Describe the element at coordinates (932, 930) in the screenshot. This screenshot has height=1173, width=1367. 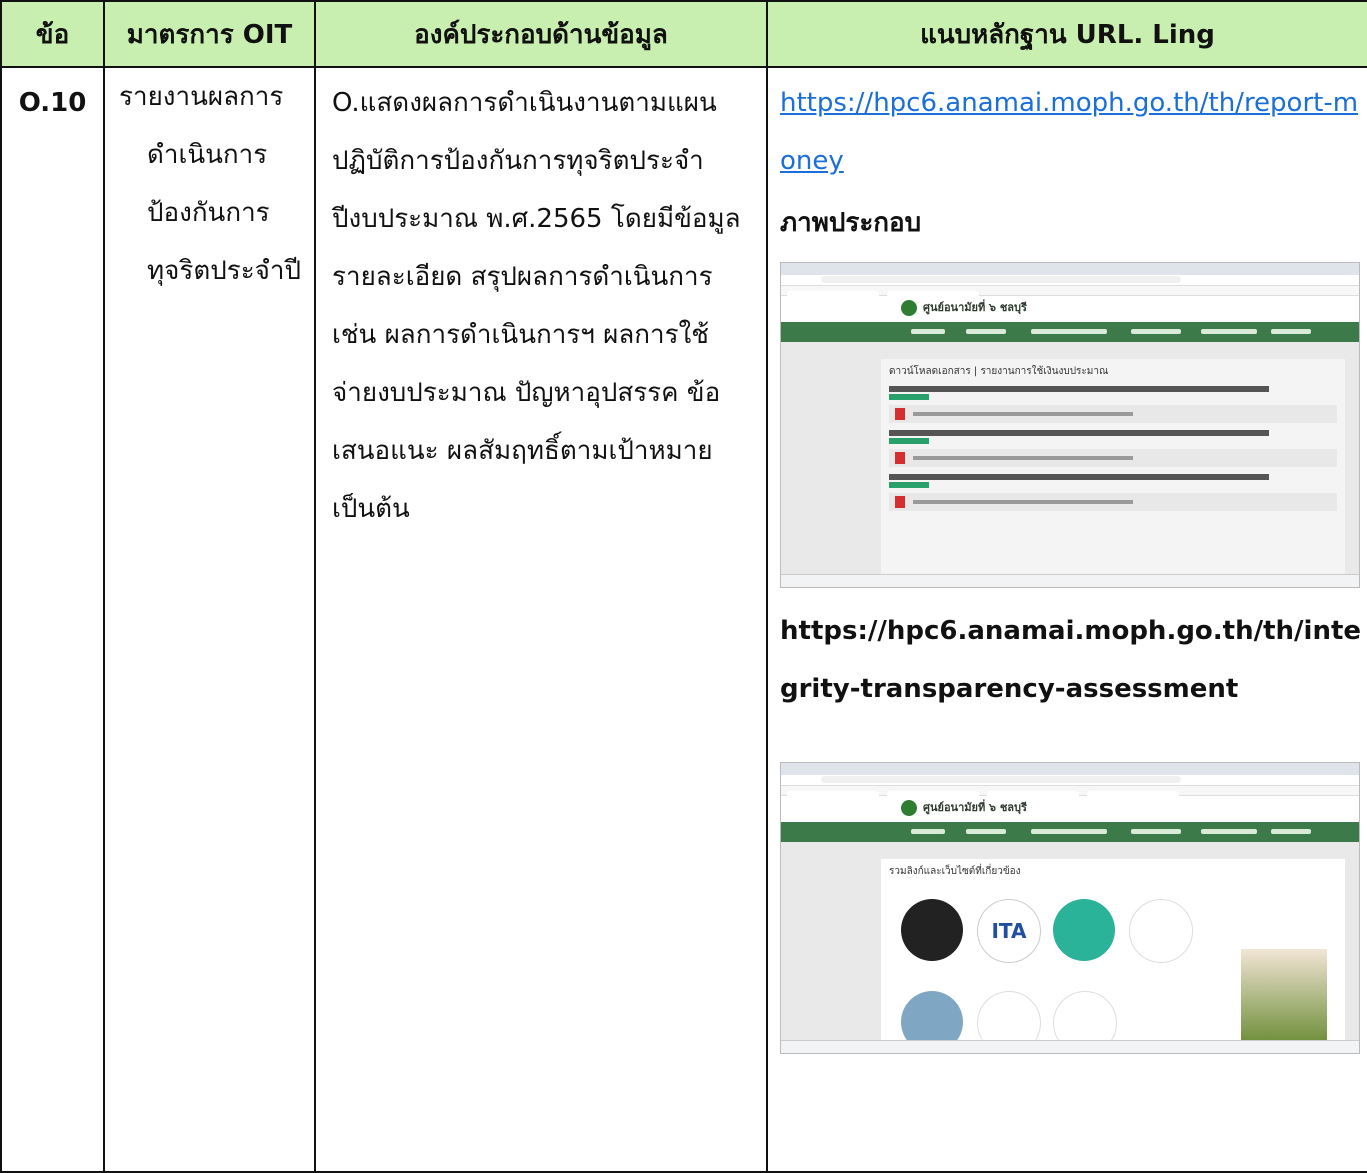
I see `order-document-icon` at that location.